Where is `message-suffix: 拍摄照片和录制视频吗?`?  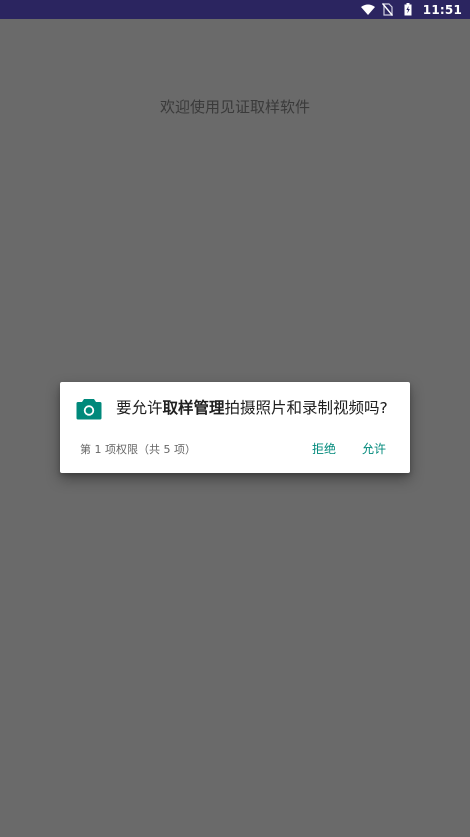
message-suffix: 拍摄照片和录制视频吗? is located at coordinates (306, 408).